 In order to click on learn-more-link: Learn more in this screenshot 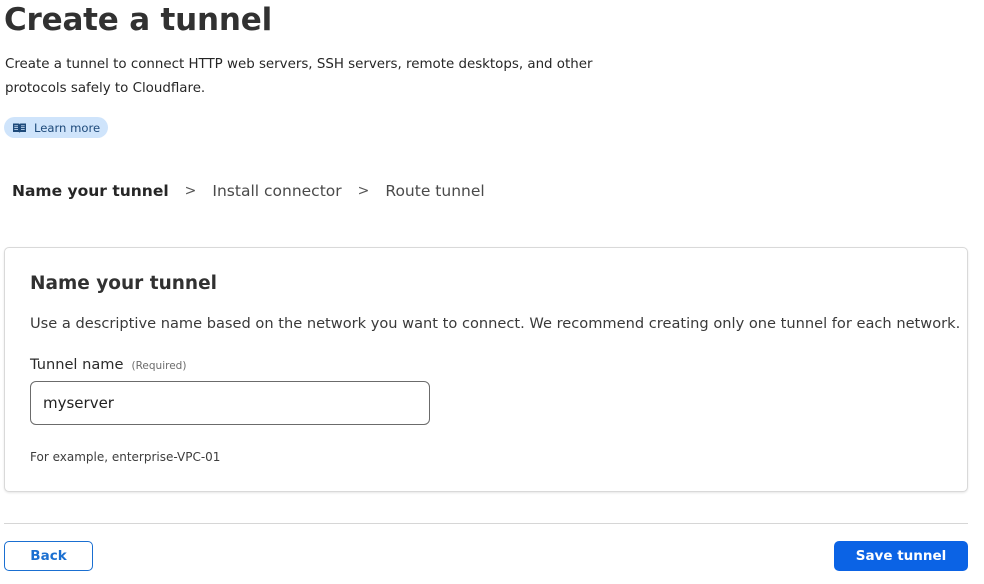, I will do `click(56, 127)`.